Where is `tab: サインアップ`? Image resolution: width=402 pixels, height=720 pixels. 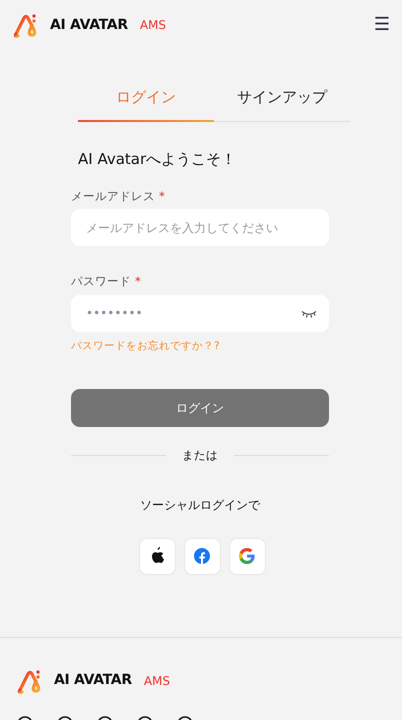 tab: サインアップ is located at coordinates (282, 103).